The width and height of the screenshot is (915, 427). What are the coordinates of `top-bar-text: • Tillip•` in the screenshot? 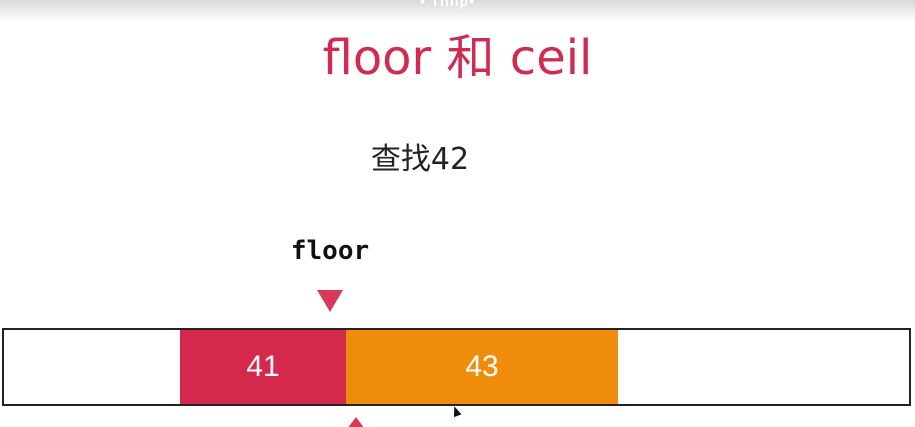 It's located at (448, 4).